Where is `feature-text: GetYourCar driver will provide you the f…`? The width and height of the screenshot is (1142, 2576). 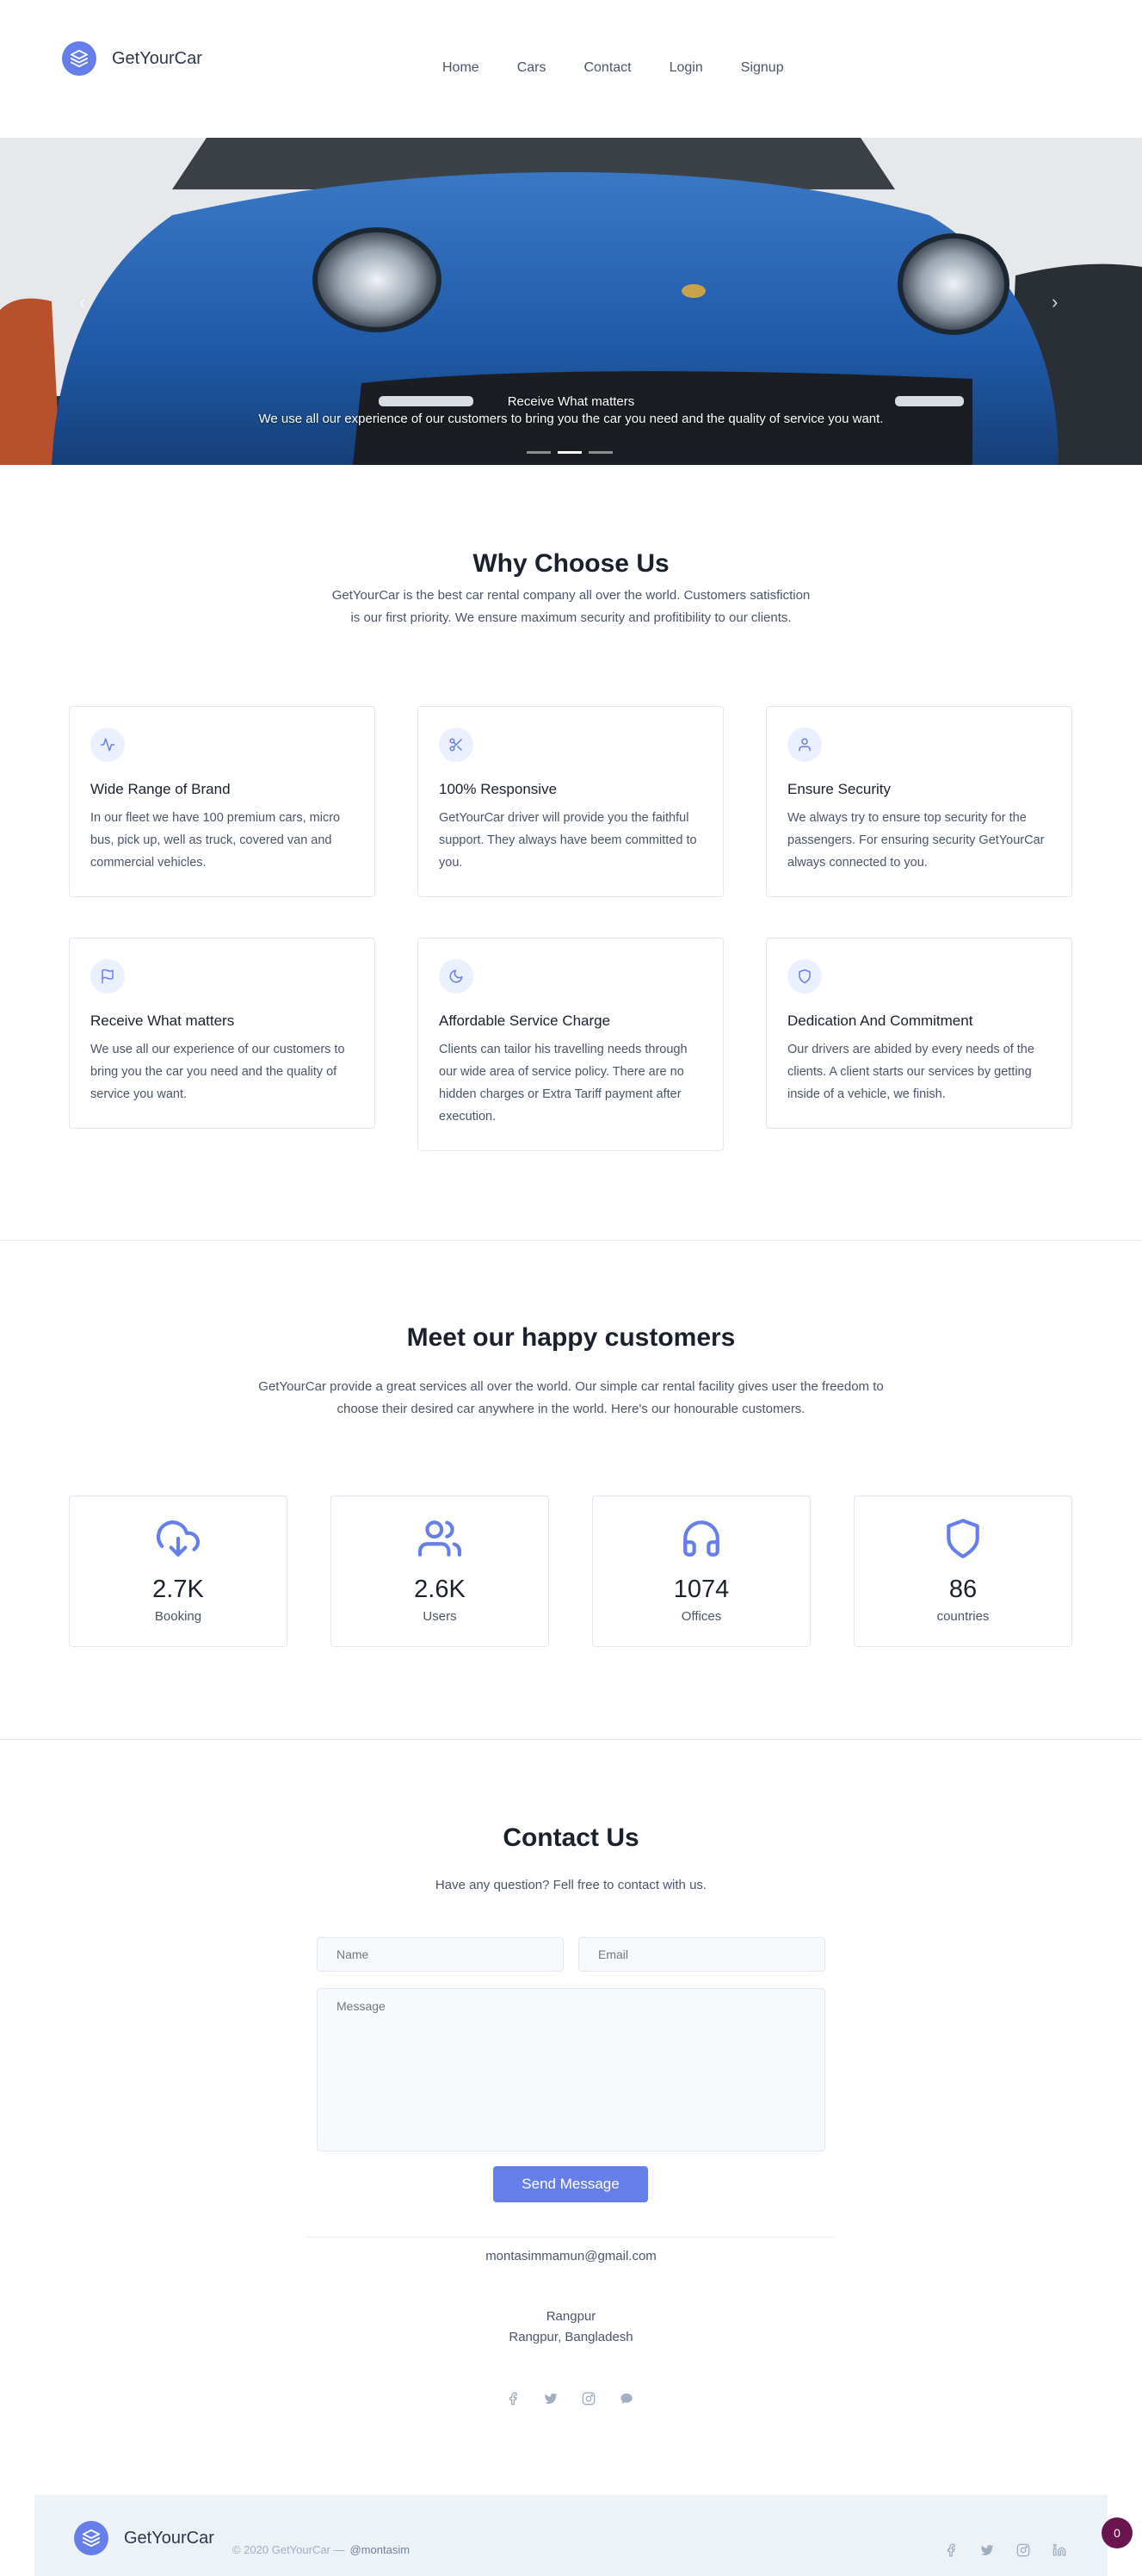 feature-text: GetYourCar driver will provide you the f… is located at coordinates (568, 840).